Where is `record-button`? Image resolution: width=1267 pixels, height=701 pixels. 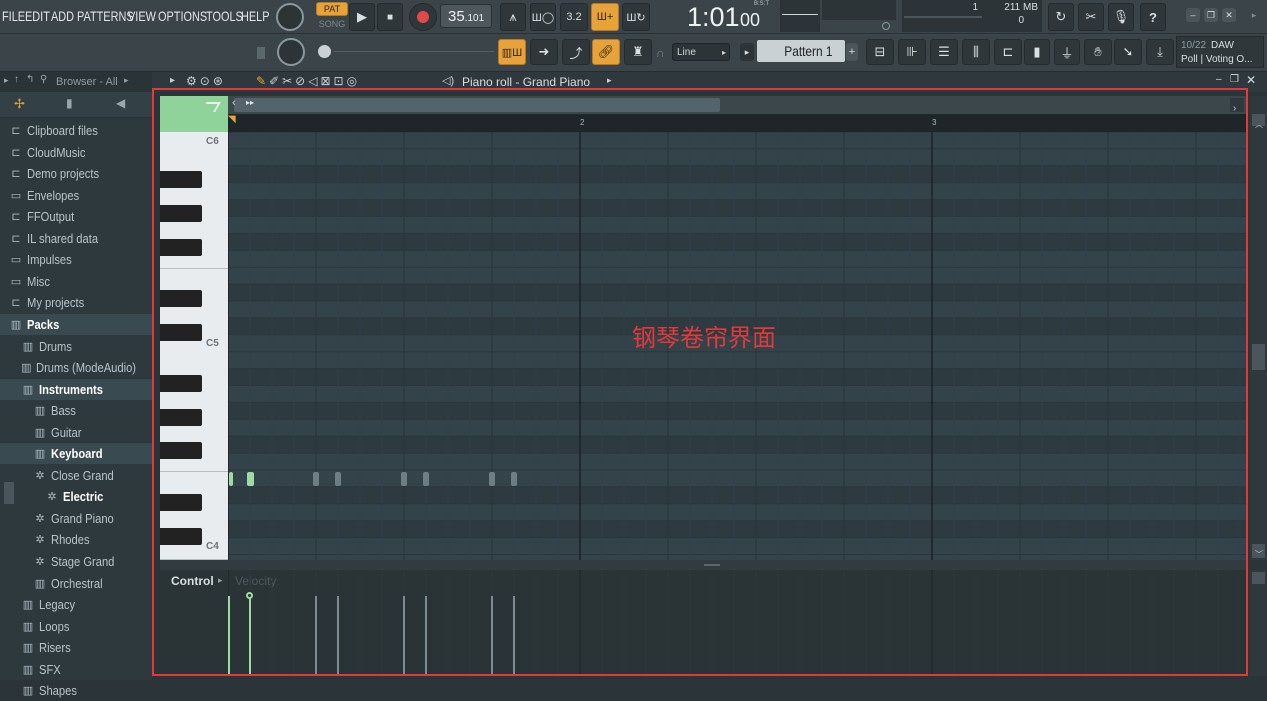
record-button is located at coordinates (423, 17).